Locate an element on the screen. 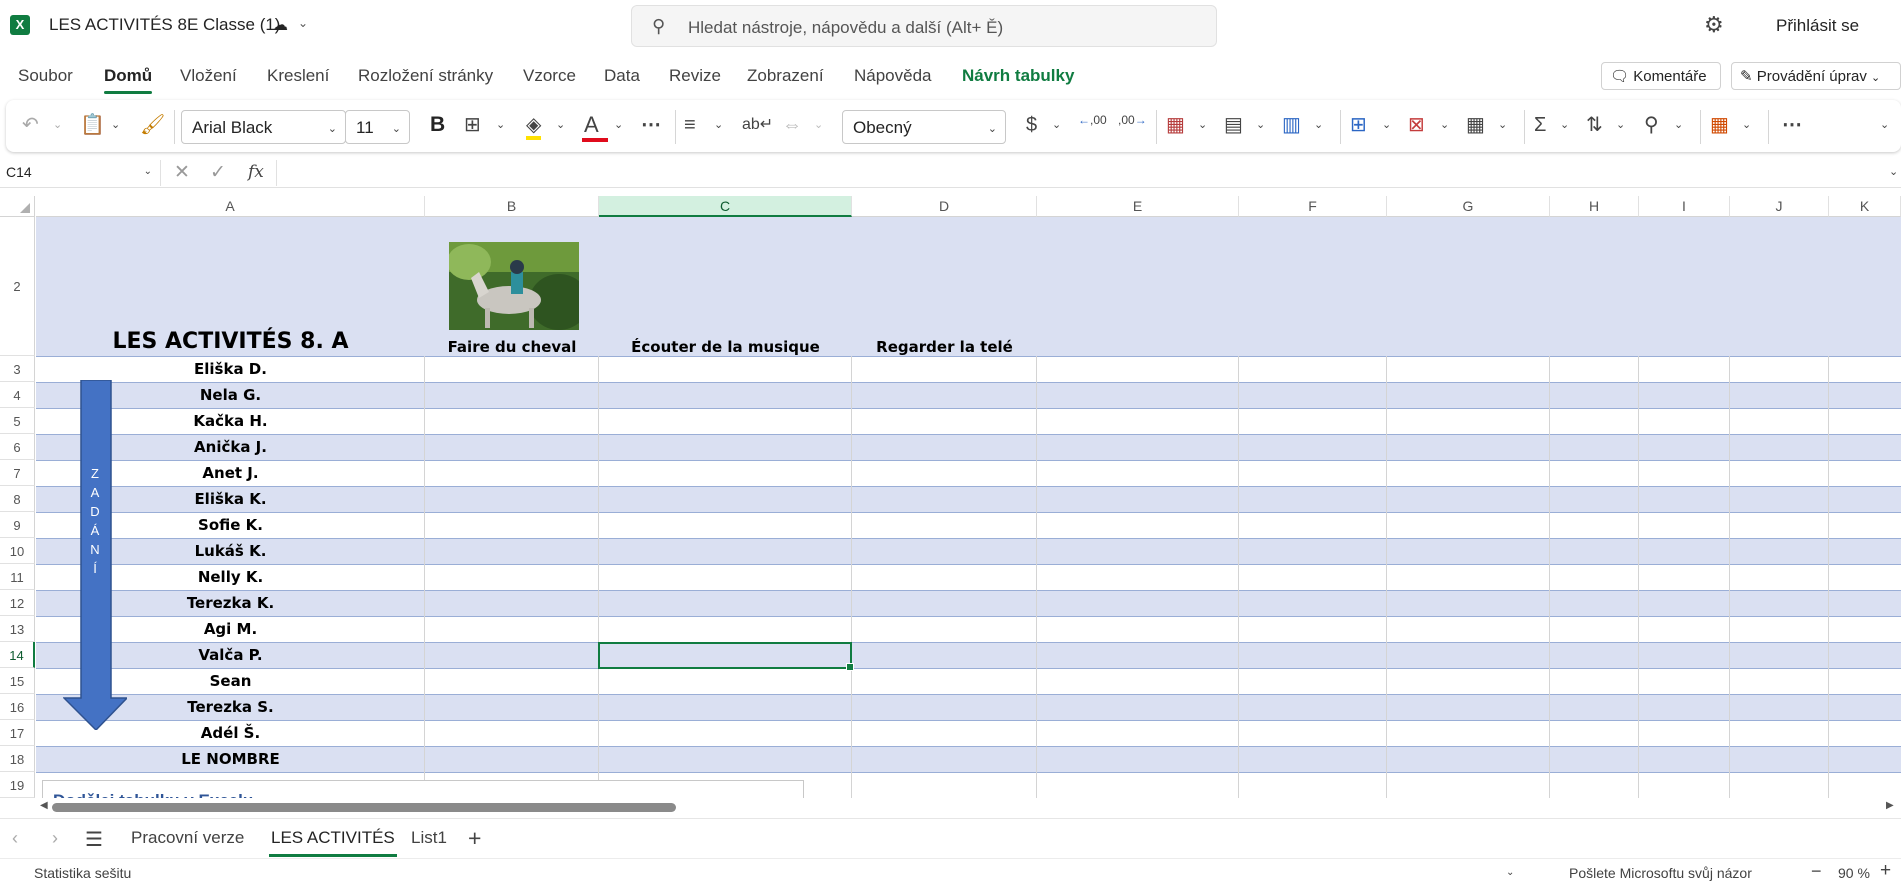  row-header: 8 is located at coordinates (17, 499).